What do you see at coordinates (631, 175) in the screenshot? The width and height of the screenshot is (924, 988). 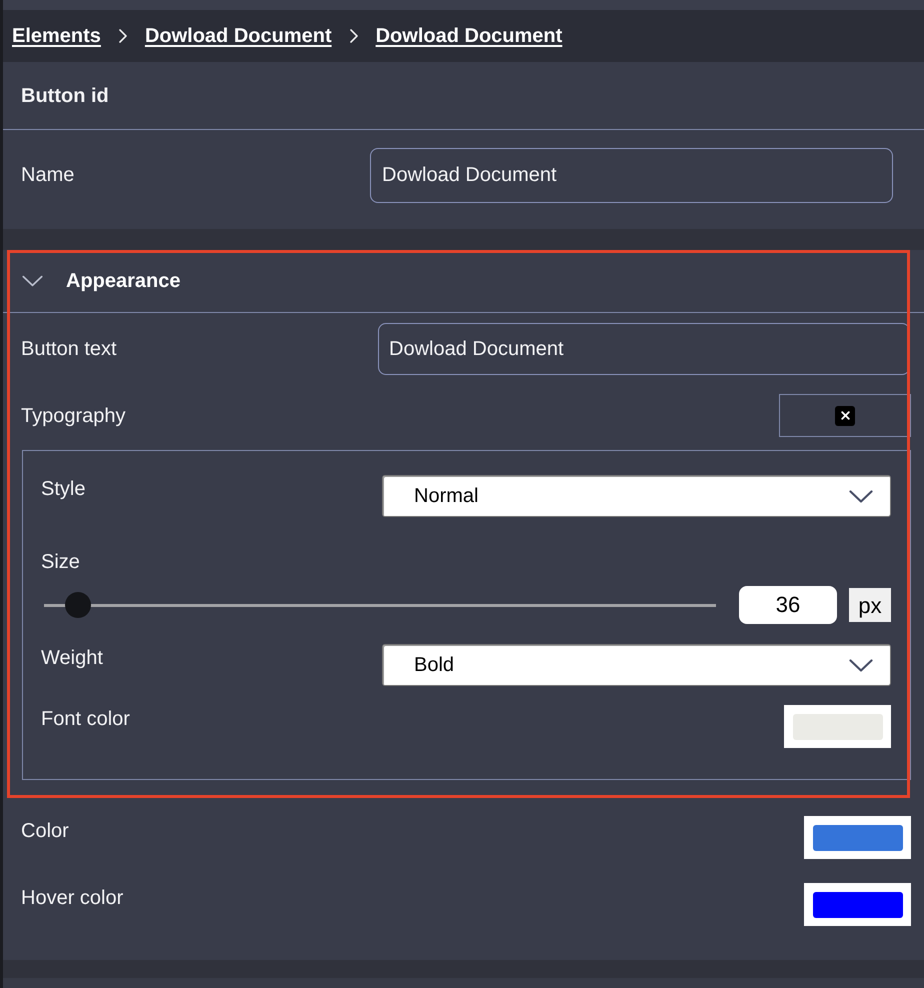 I see `name-input: Dowload Document` at bounding box center [631, 175].